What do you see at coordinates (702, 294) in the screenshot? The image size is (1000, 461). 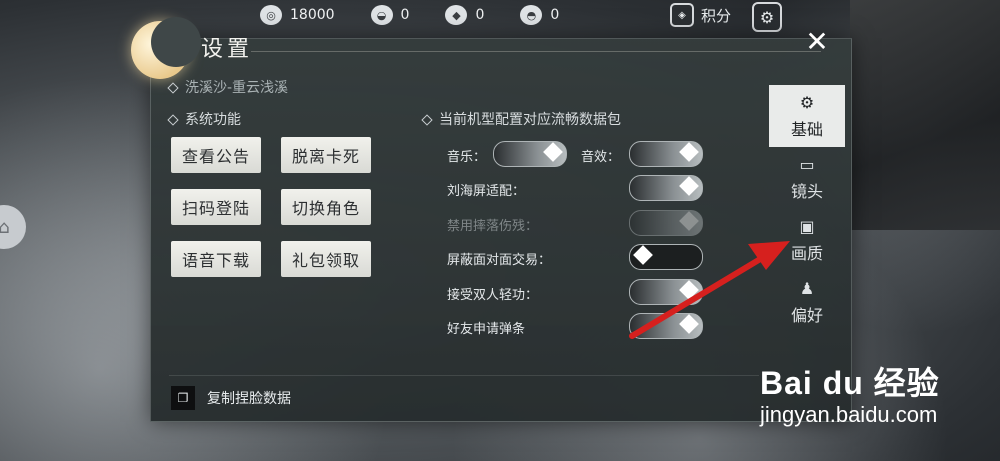 I see `arrow-shaft` at bounding box center [702, 294].